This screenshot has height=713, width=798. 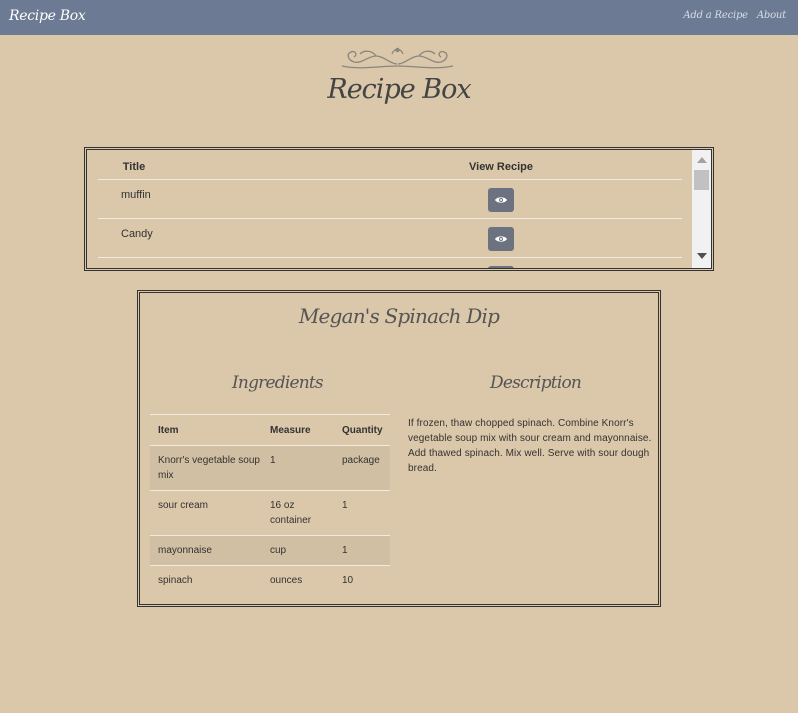 I want to click on recipe-list-scroll-area: Title View Recipe muffin Candy, so click(x=389, y=209).